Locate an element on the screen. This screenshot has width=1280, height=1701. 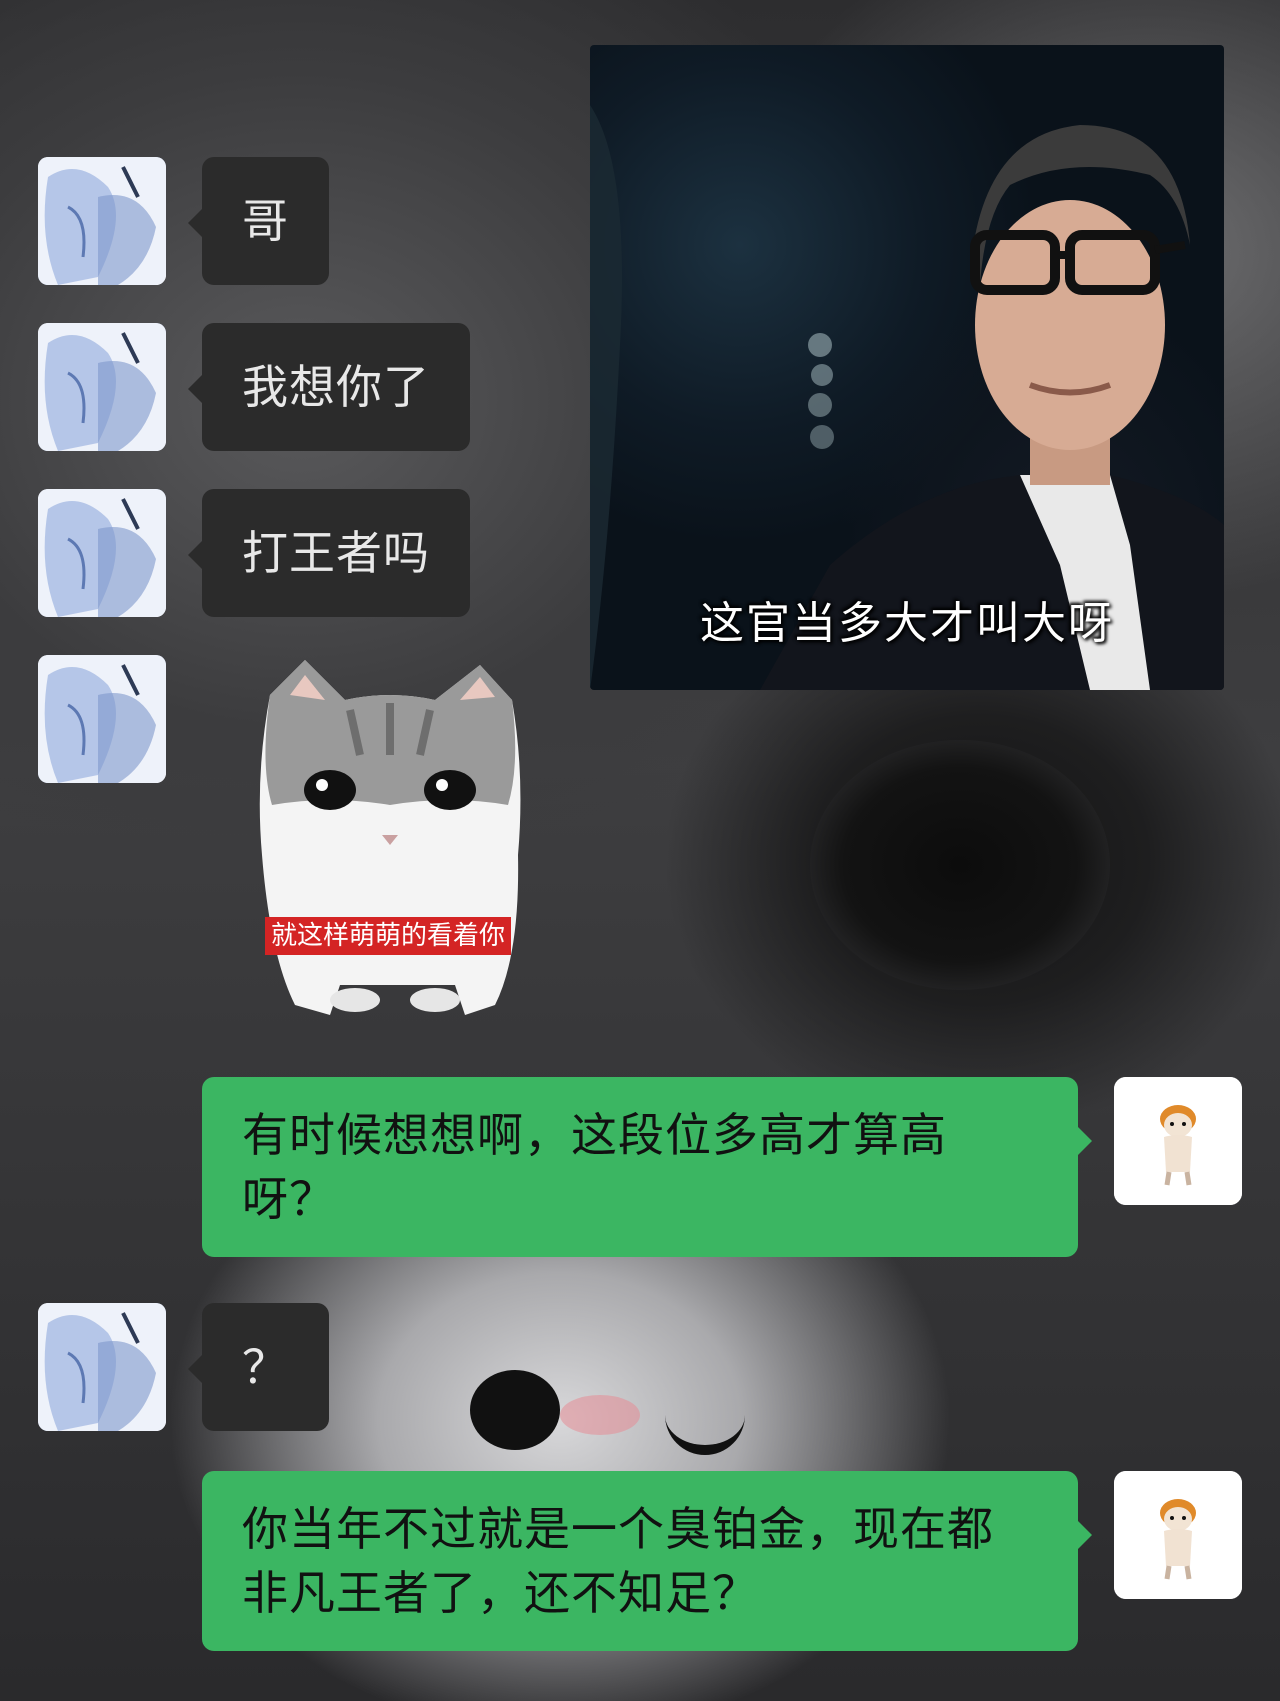
message-bubble-outgoing: 你当年不过就是一个臭铂金，现在都非凡王者了，还不知足？ is located at coordinates (647, 1561).